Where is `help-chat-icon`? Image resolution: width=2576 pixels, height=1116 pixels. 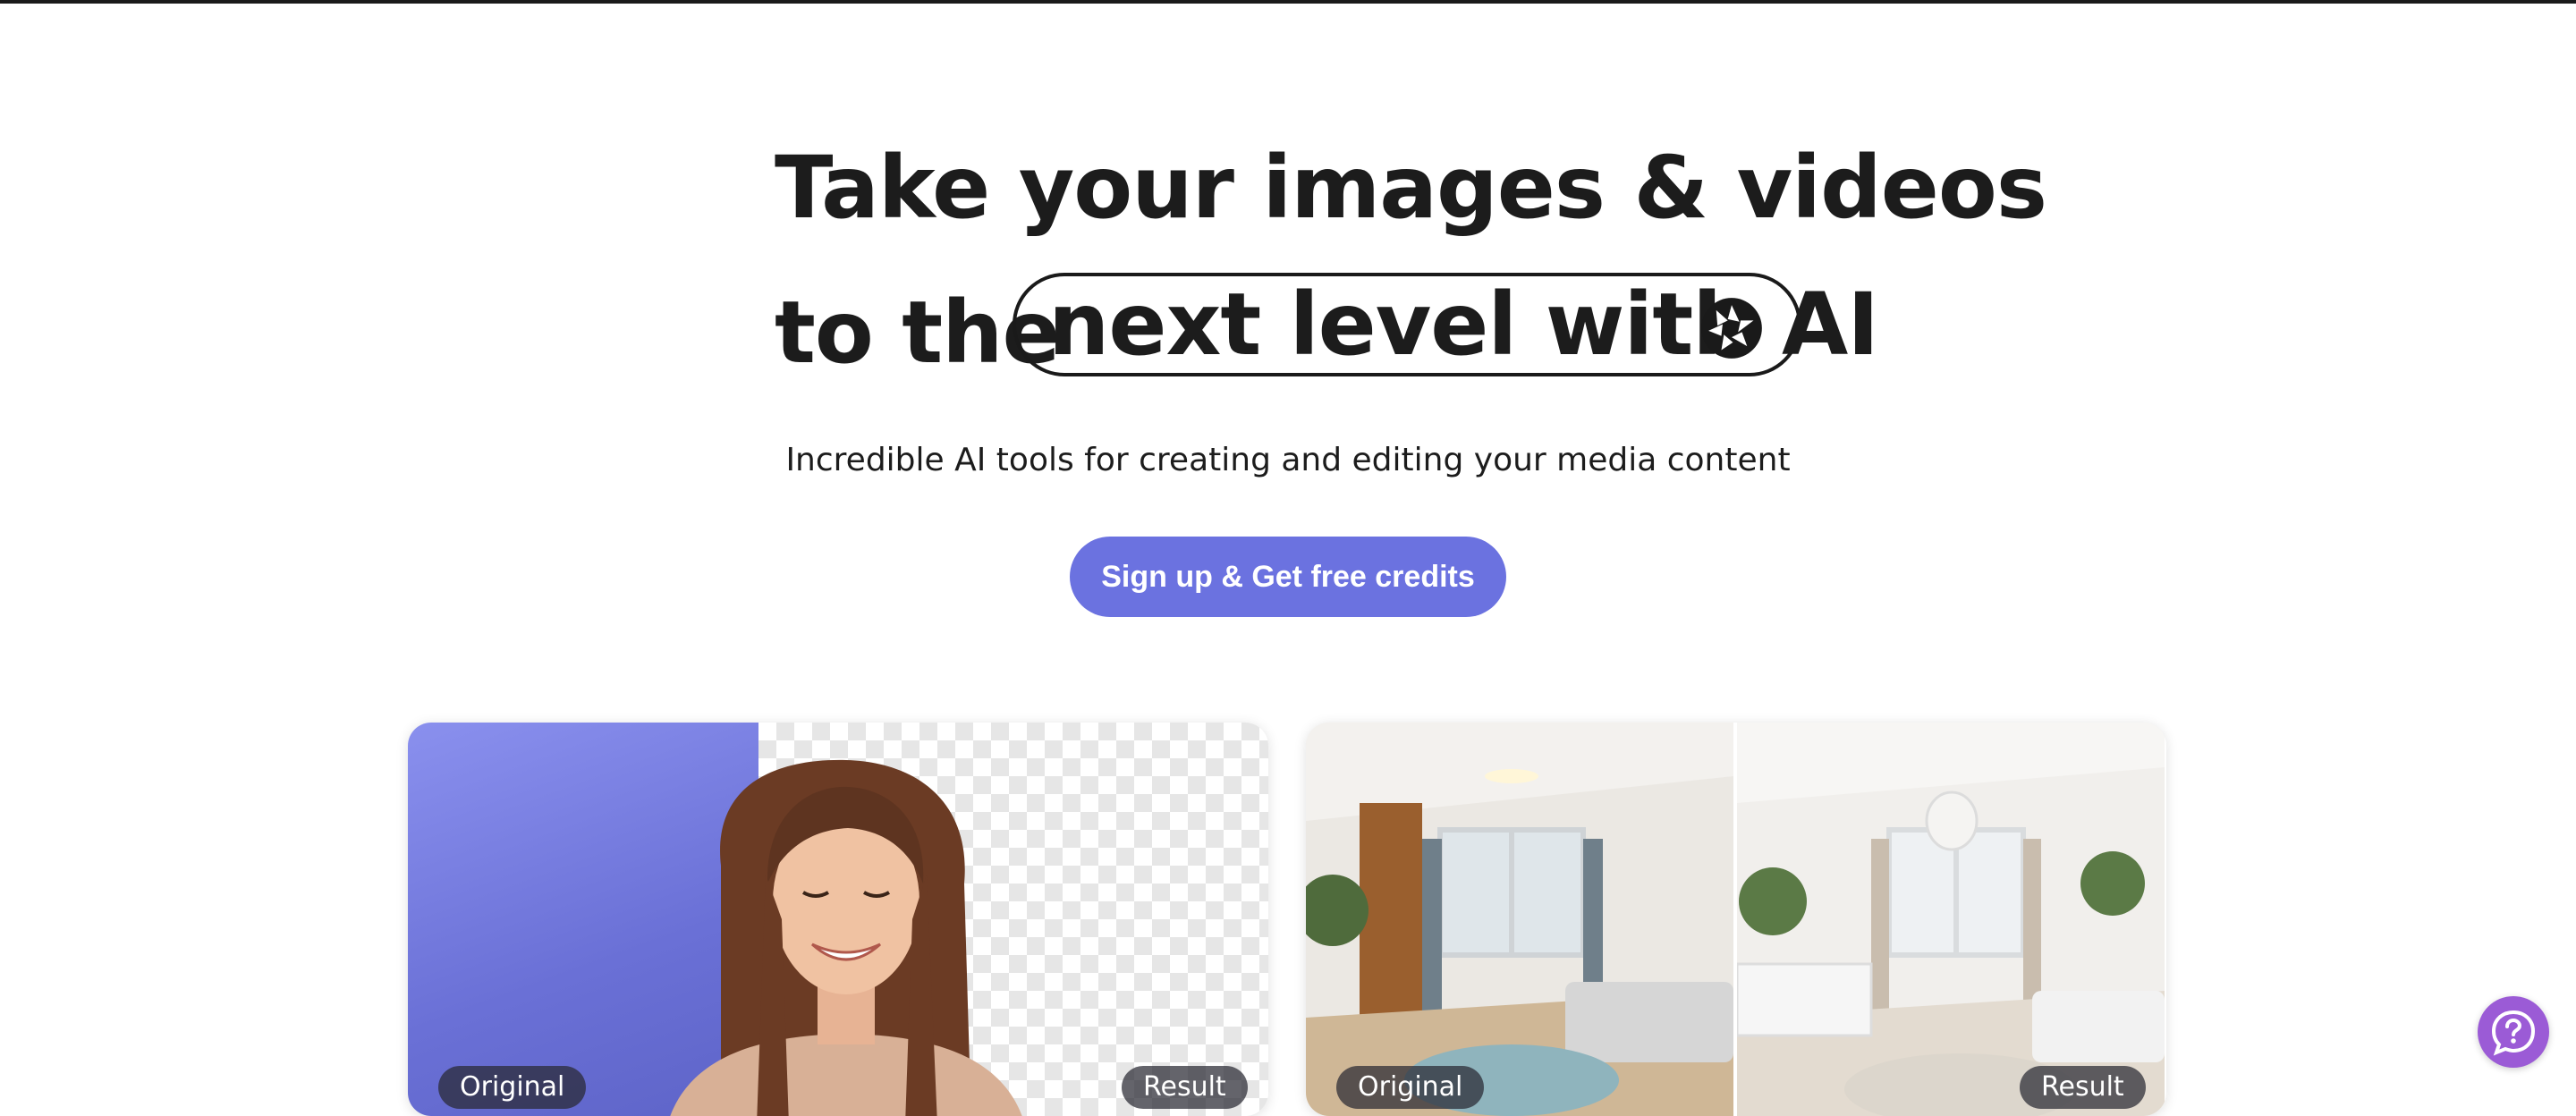 help-chat-icon is located at coordinates (2513, 1033).